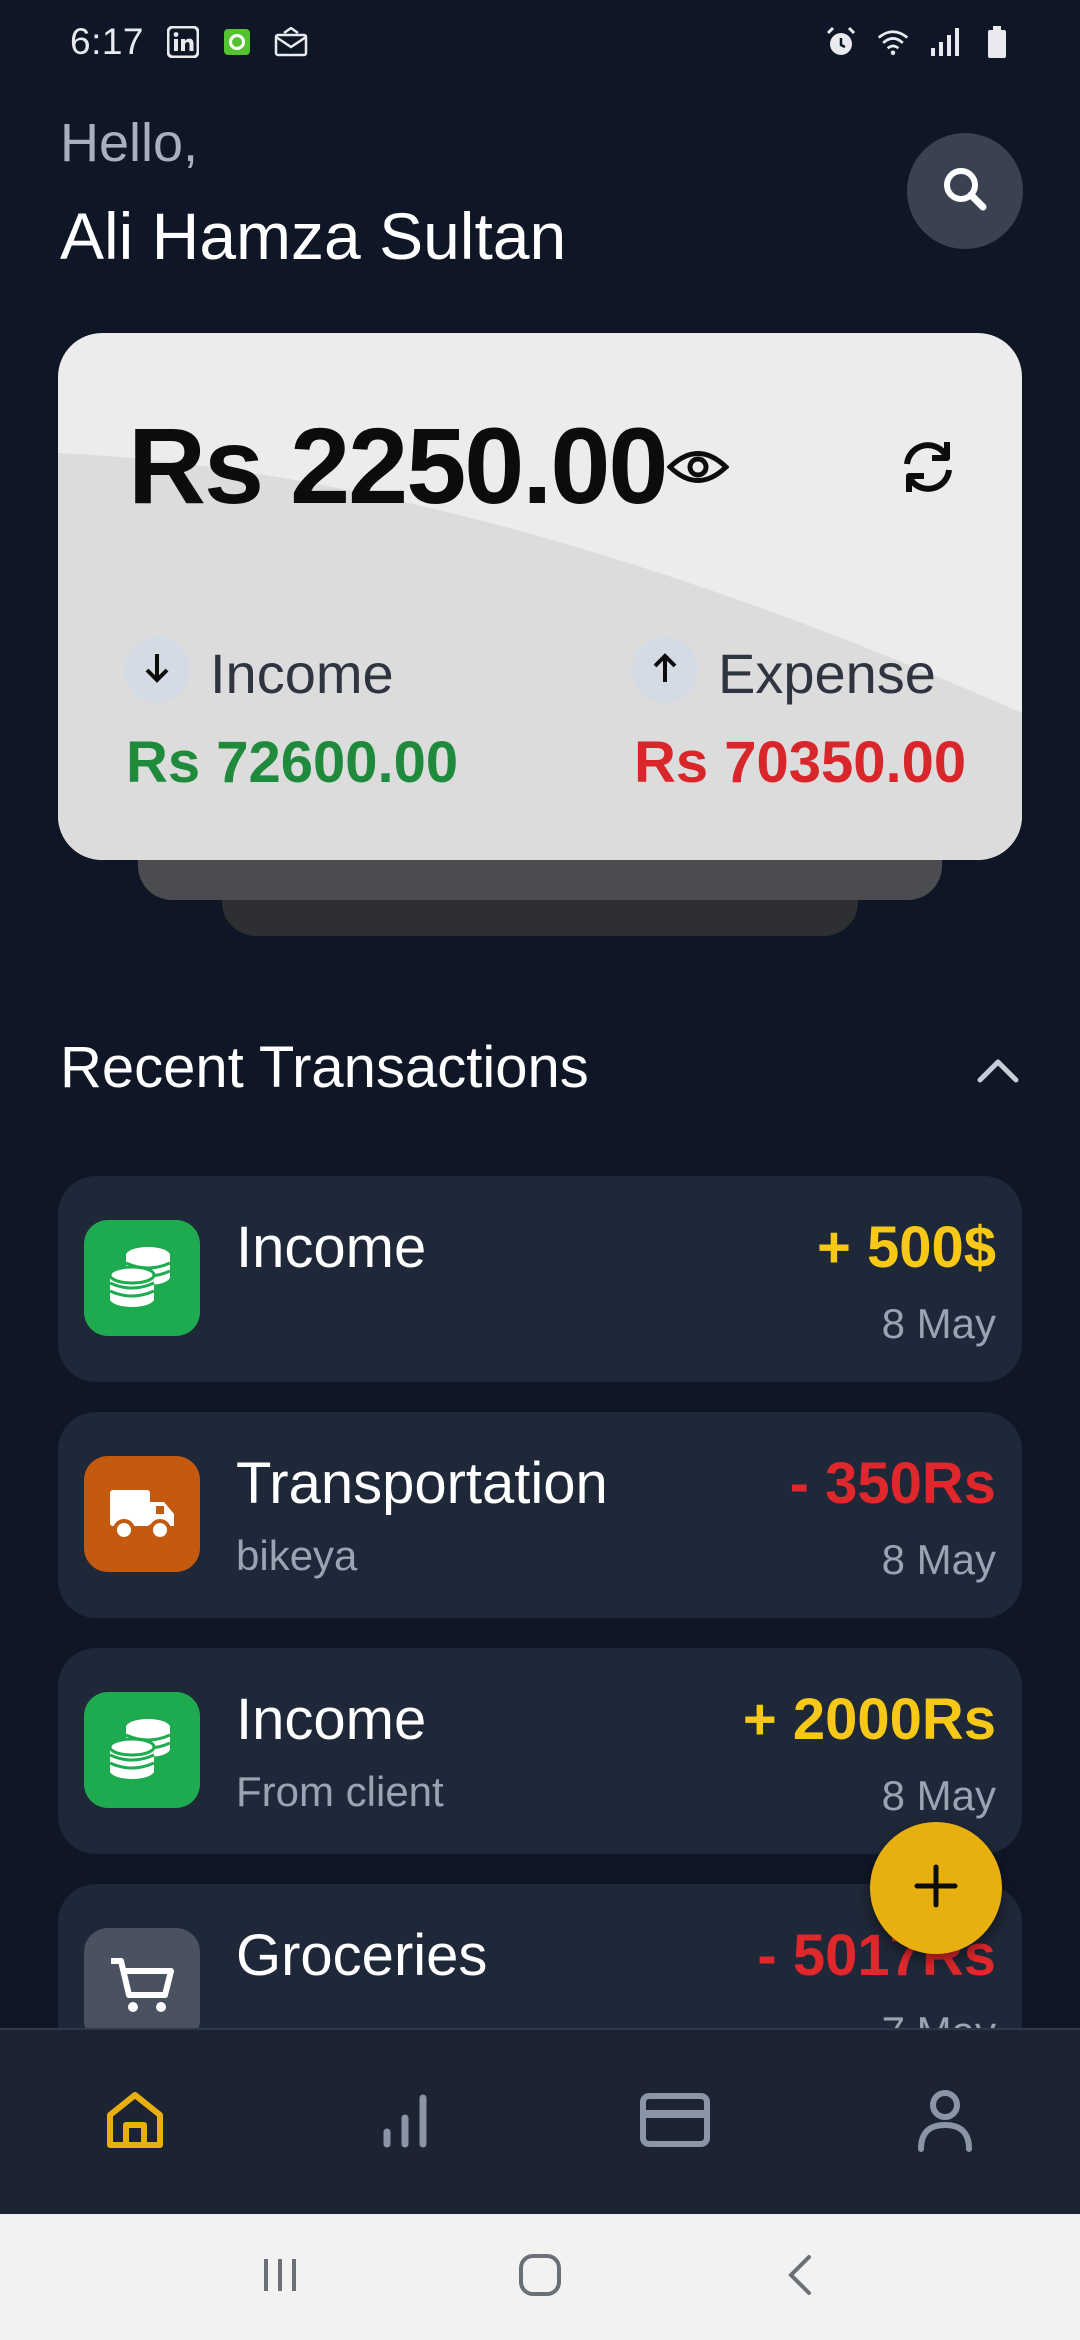  What do you see at coordinates (142, 1986) in the screenshot?
I see `cart-icon` at bounding box center [142, 1986].